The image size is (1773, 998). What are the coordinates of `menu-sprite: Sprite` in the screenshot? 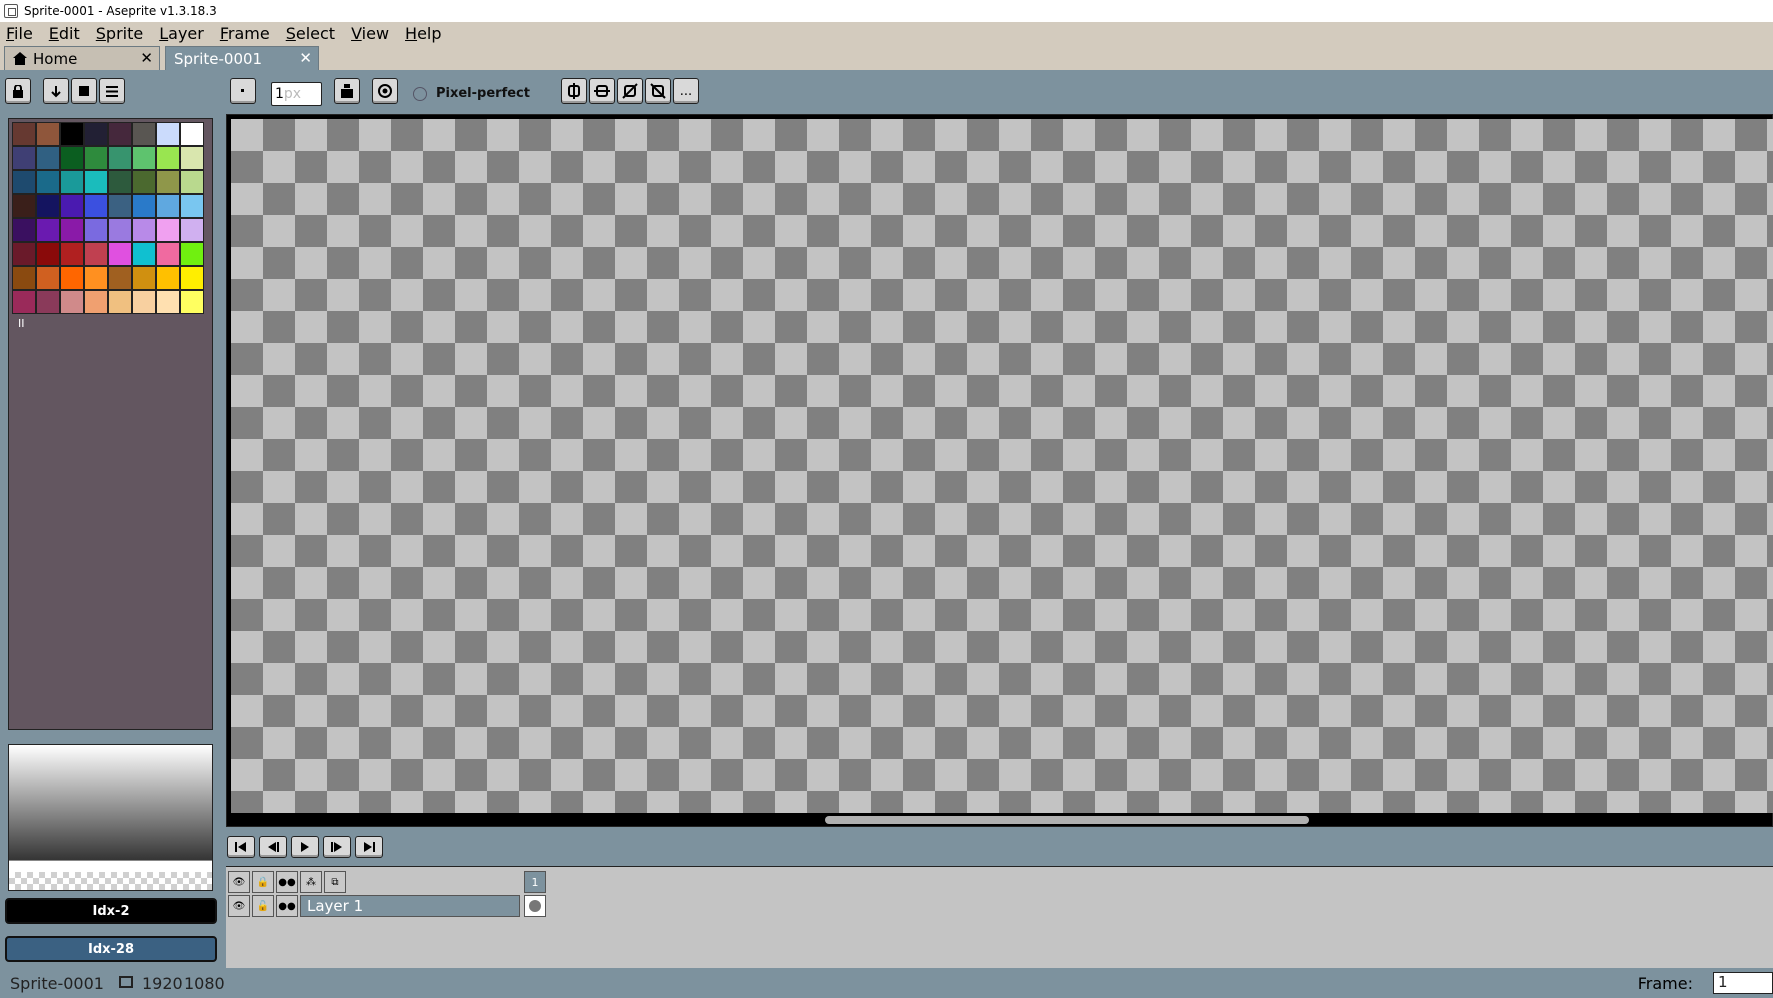 It's located at (119, 33).